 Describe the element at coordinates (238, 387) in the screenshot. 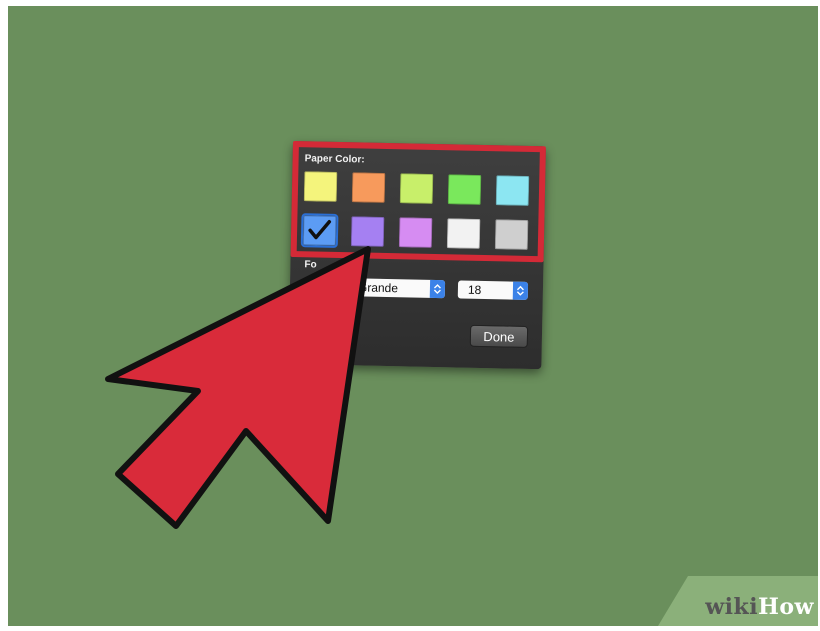

I see `pointer-arrow-icon` at that location.